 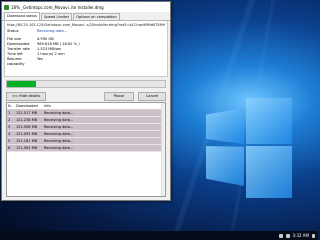 I want to click on button-row: << Hide details Pause Cancel, so click(x=86, y=96).